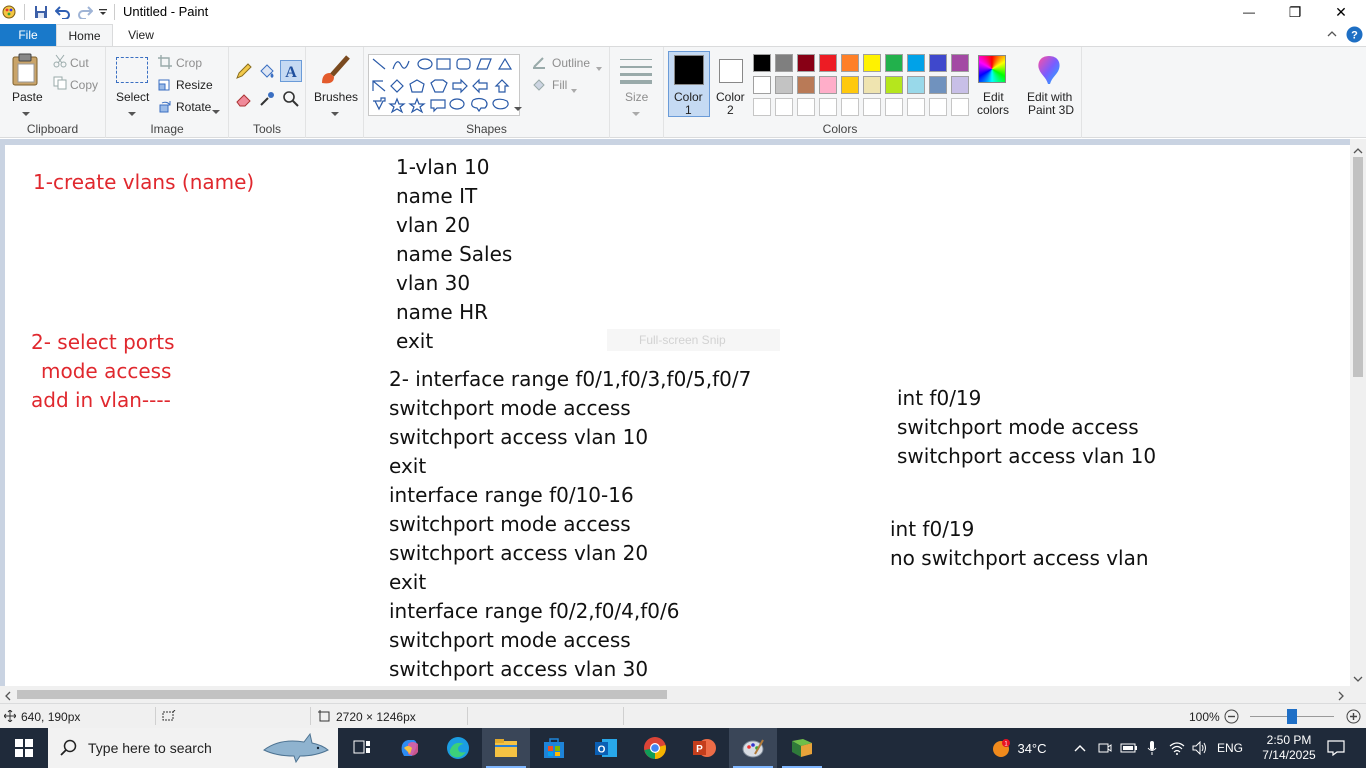 The width and height of the screenshot is (1366, 769). I want to click on shapes-gallery, so click(444, 85).